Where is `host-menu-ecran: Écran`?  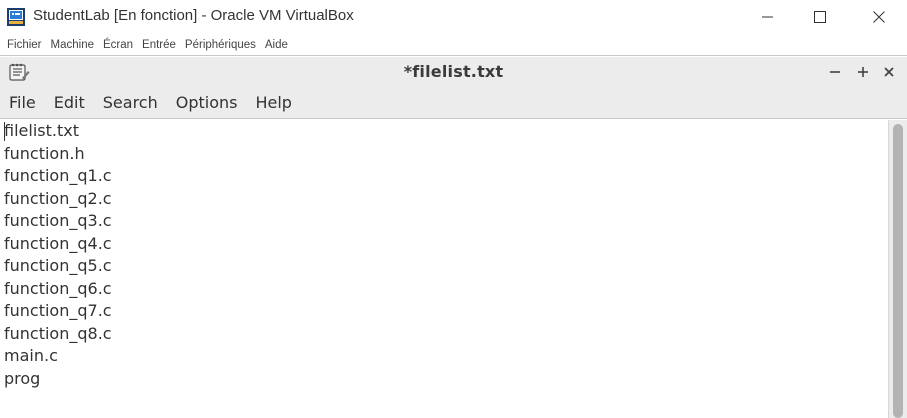 host-menu-ecran: Écran is located at coordinates (118, 45).